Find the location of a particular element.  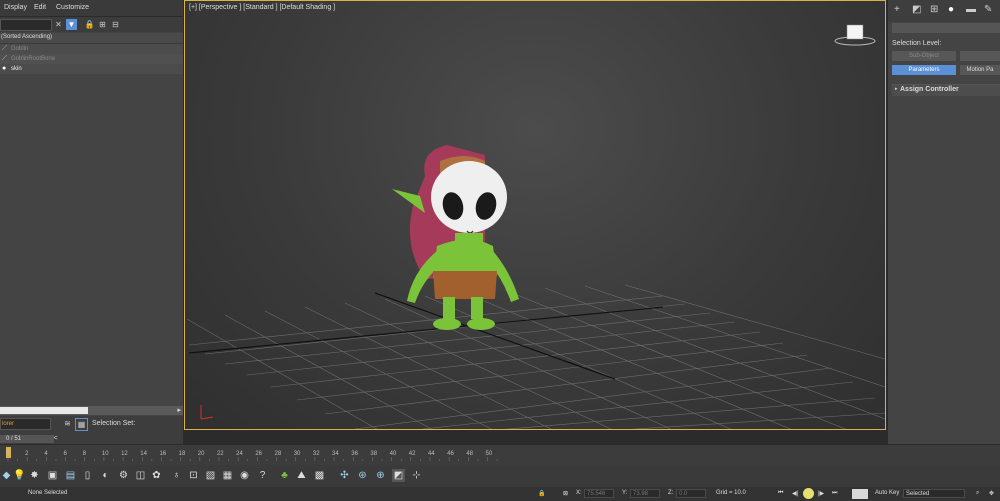

timeline-tick-label: 4 is located at coordinates (46, 454).